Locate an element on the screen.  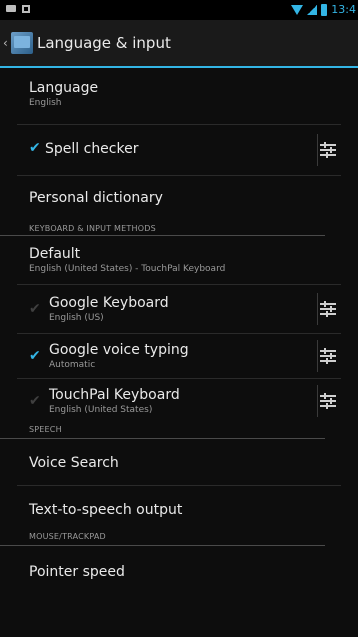
google-keyboard-pref: Google Keyboard English (US) is located at coordinates (179, 309).